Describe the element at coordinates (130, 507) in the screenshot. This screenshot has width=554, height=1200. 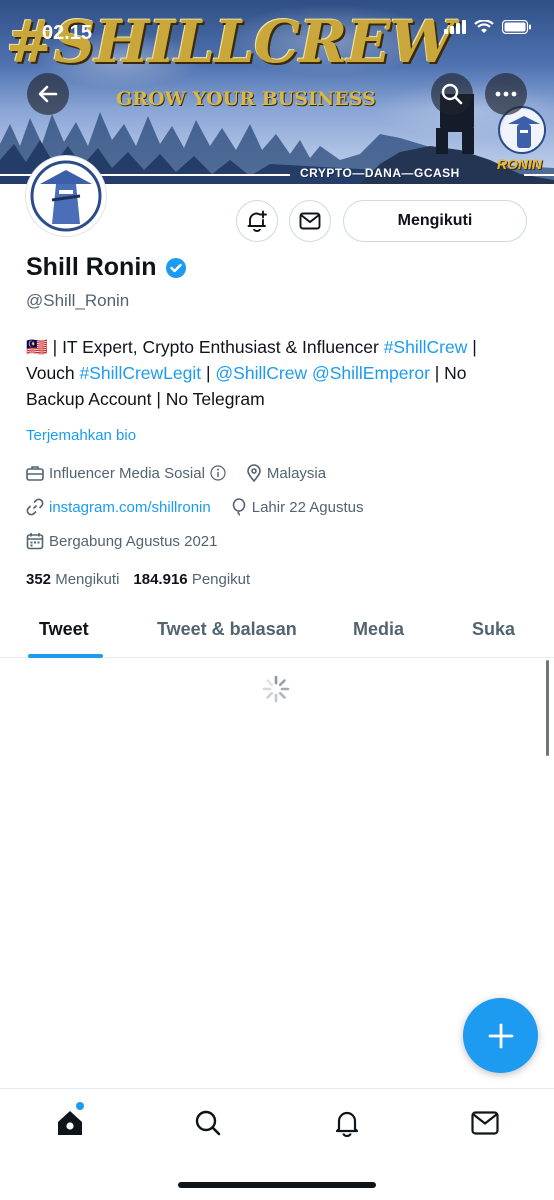
I see `website-link: instagram.com/shillronin` at that location.